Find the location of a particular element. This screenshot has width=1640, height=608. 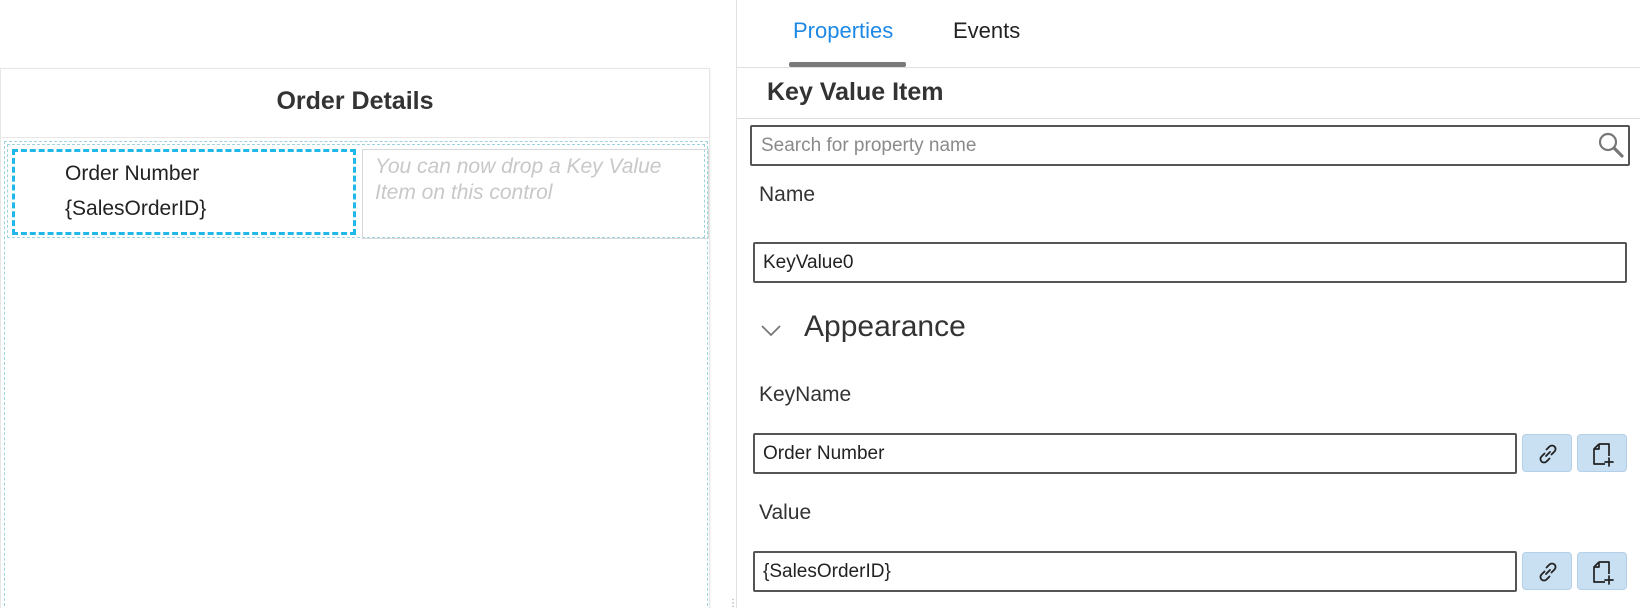

chevron-down-icon is located at coordinates (771, 331).